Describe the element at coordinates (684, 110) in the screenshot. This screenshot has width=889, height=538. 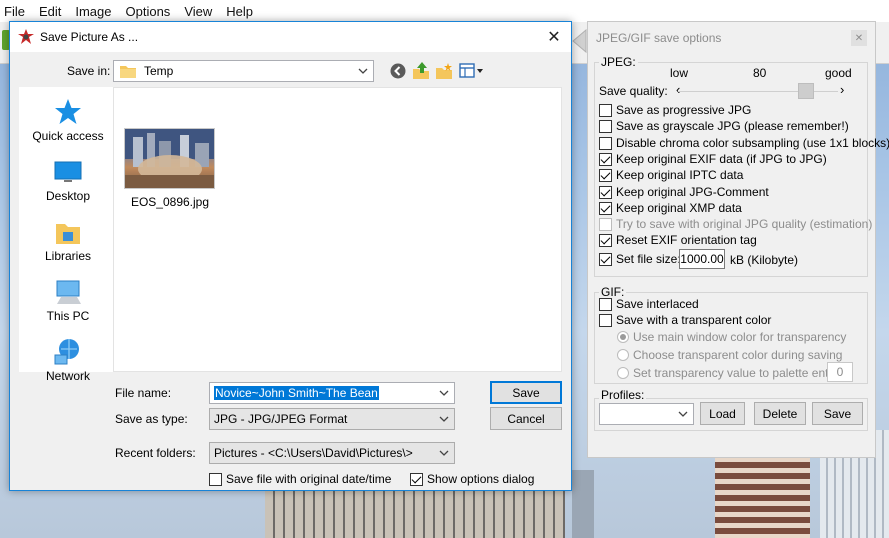
I see `checkbox-label: Save as progressive JPG` at that location.